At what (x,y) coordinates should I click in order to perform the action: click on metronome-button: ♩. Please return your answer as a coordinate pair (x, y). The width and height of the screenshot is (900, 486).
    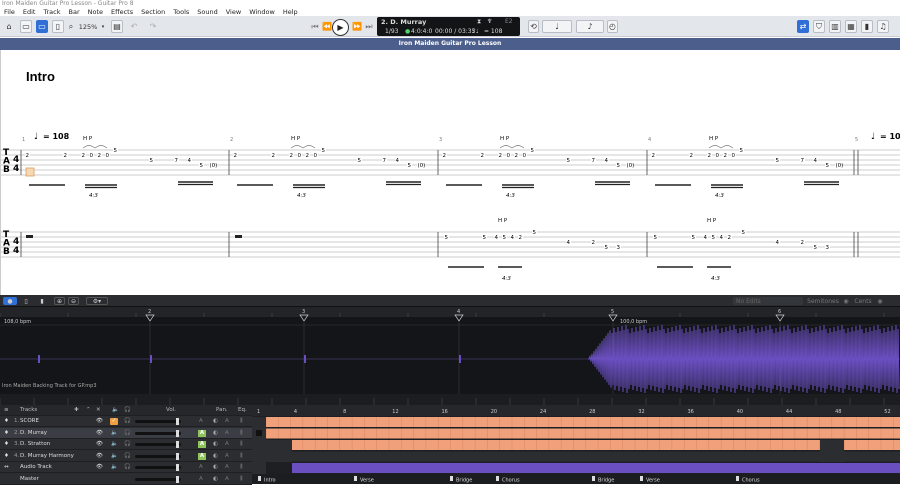
    Looking at the image, I should click on (557, 26).